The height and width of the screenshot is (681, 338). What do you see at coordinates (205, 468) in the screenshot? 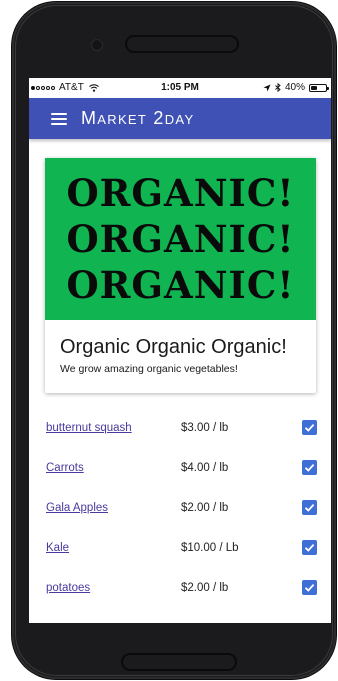
I see `product-price: $4.00 / lb` at bounding box center [205, 468].